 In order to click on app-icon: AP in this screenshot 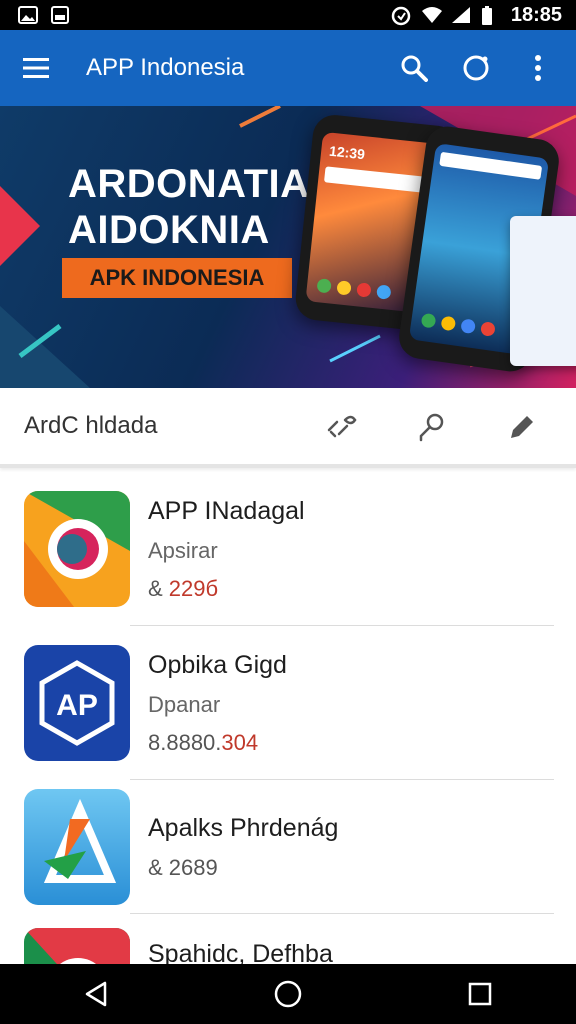, I will do `click(77, 703)`.